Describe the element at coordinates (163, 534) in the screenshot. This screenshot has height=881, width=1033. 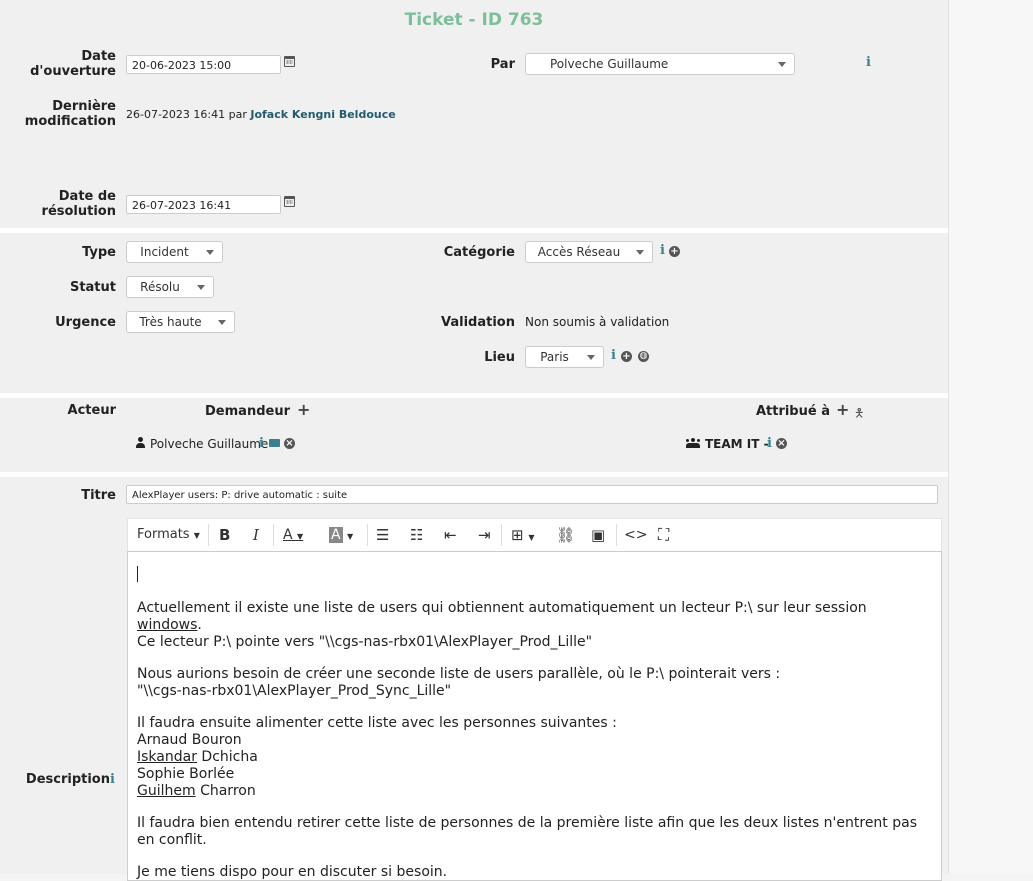
I see `formats-label: Formats` at that location.